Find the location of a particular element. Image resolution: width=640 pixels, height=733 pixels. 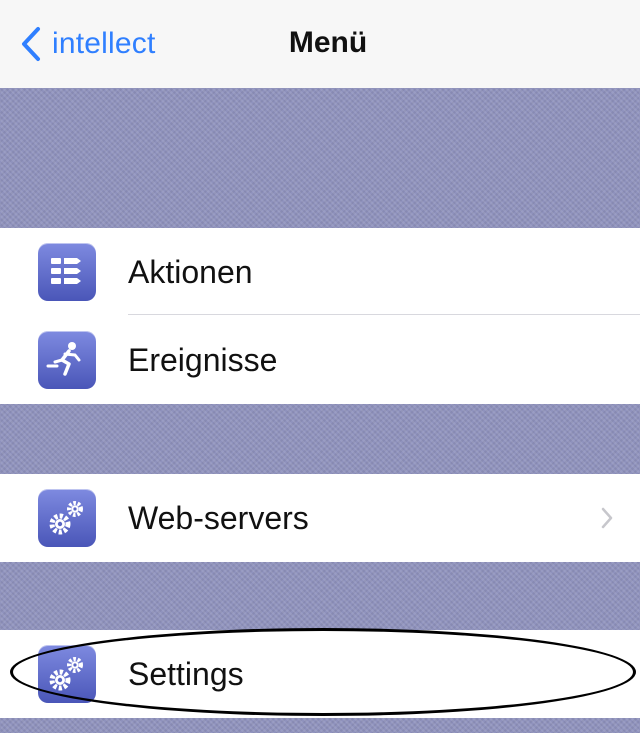

menu-item-label: Web-servers is located at coordinates (218, 517).